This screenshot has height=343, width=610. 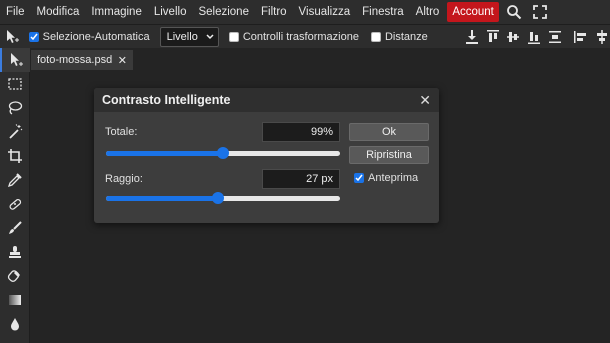 I want to click on auto-select-label: Selezione-Automatica, so click(x=96, y=36).